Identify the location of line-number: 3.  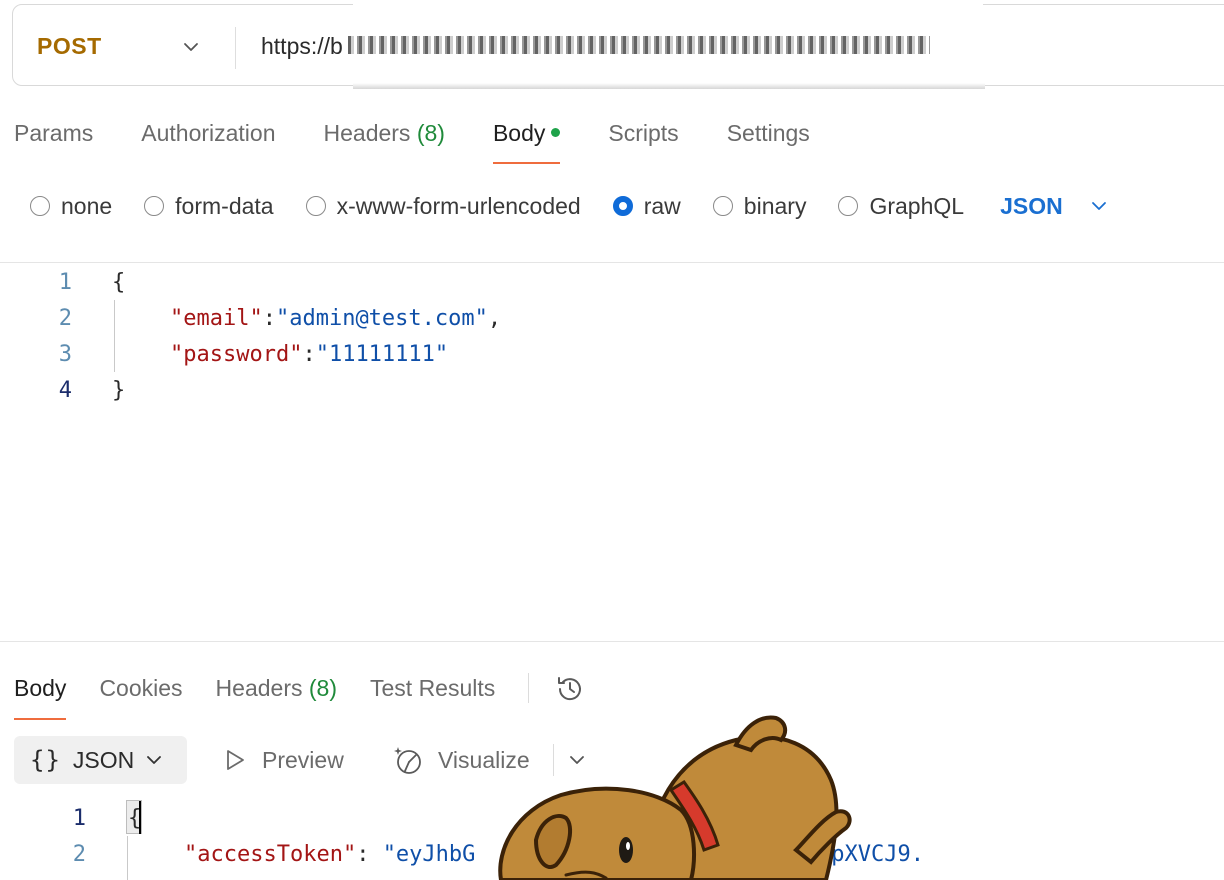
(65, 354).